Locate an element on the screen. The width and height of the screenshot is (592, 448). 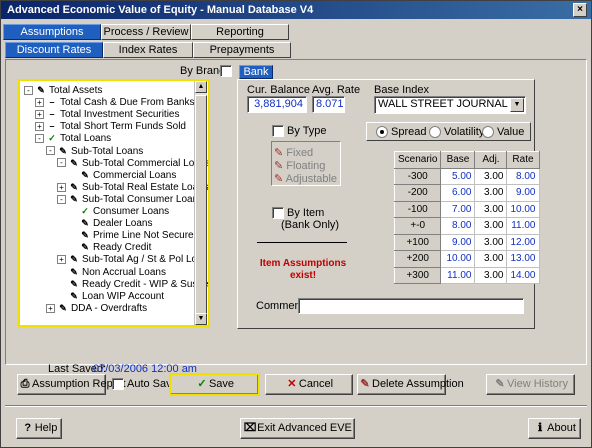
table-cell: 5.00 is located at coordinates (458, 176).